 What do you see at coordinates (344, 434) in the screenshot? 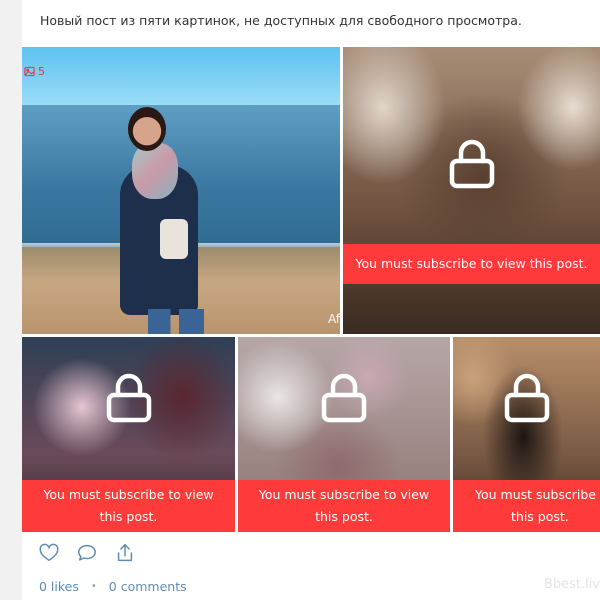
I see `gallery-image-4-locked: You must subscribe to view this post.` at bounding box center [344, 434].